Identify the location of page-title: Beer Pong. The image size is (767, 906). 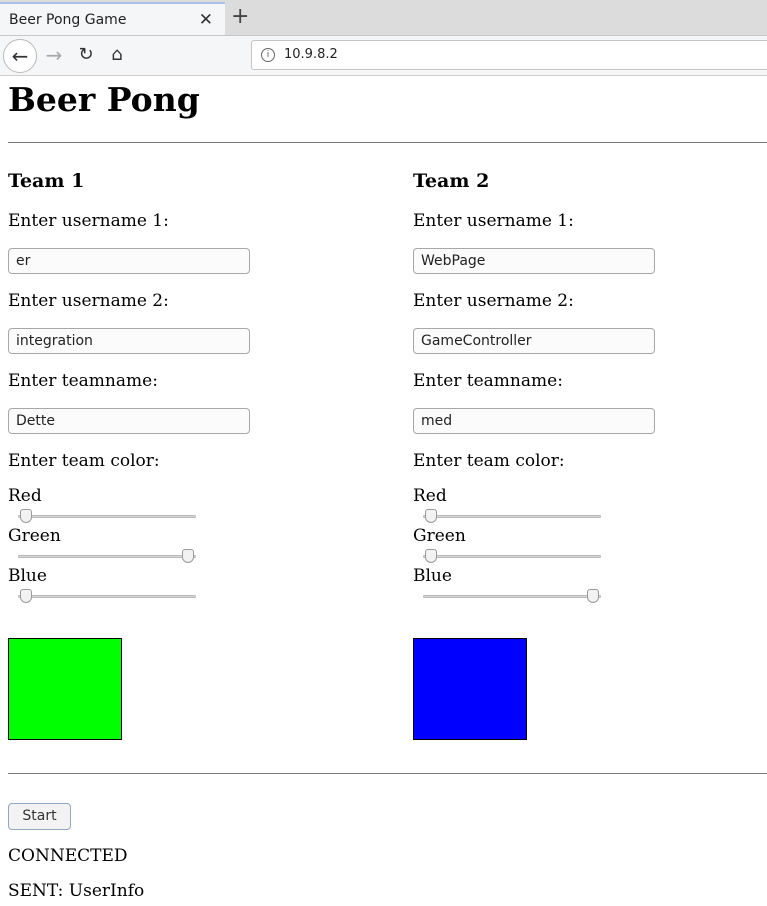
(104, 99).